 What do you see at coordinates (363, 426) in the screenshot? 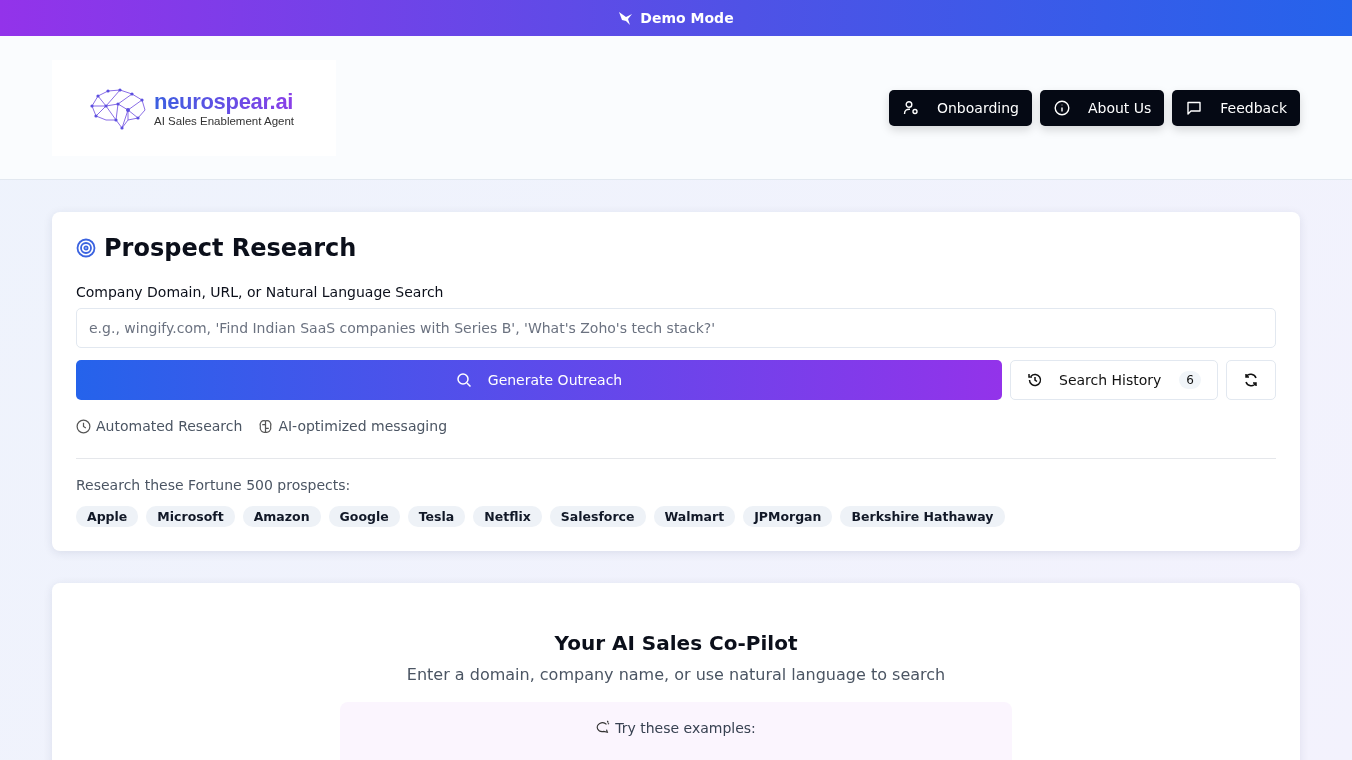
I see `feature-label: AI-optimized messaging` at bounding box center [363, 426].